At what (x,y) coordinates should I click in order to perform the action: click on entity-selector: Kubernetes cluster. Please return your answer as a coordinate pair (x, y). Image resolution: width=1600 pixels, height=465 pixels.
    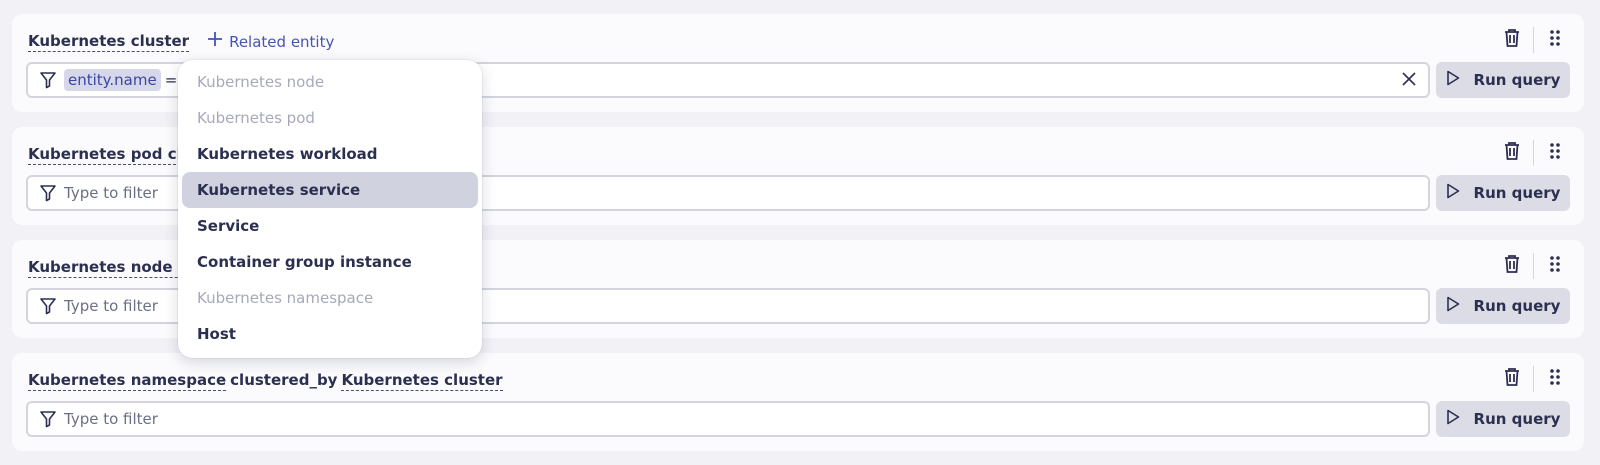
    Looking at the image, I should click on (109, 42).